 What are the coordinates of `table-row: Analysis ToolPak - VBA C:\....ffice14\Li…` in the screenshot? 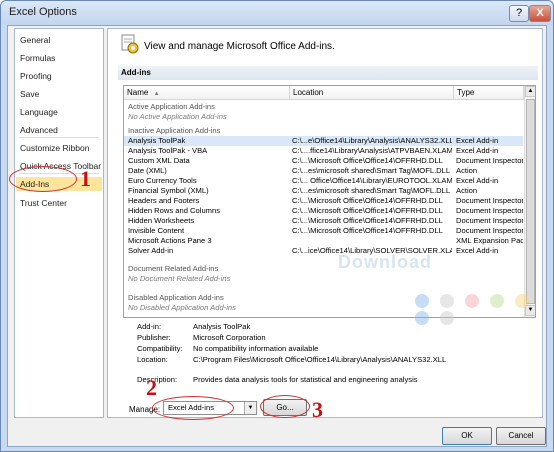 It's located at (323, 151).